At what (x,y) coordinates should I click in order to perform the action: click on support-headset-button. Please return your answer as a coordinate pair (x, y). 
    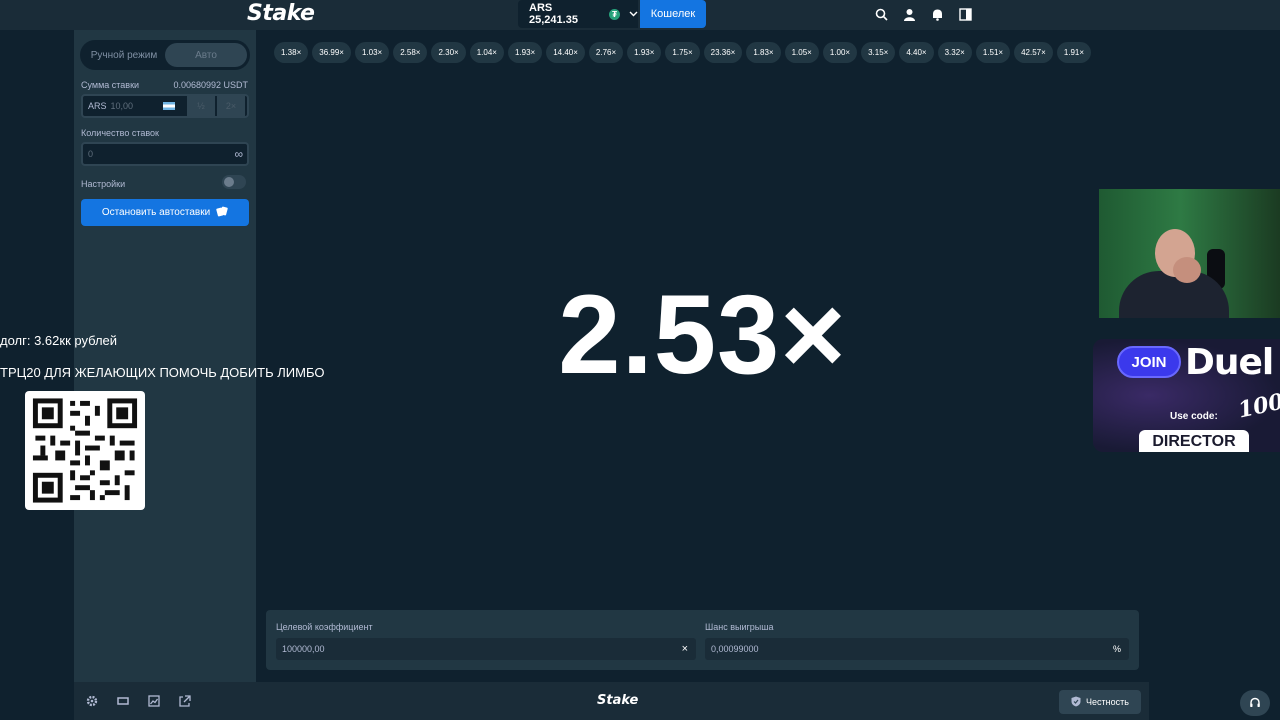
    Looking at the image, I should click on (1255, 703).